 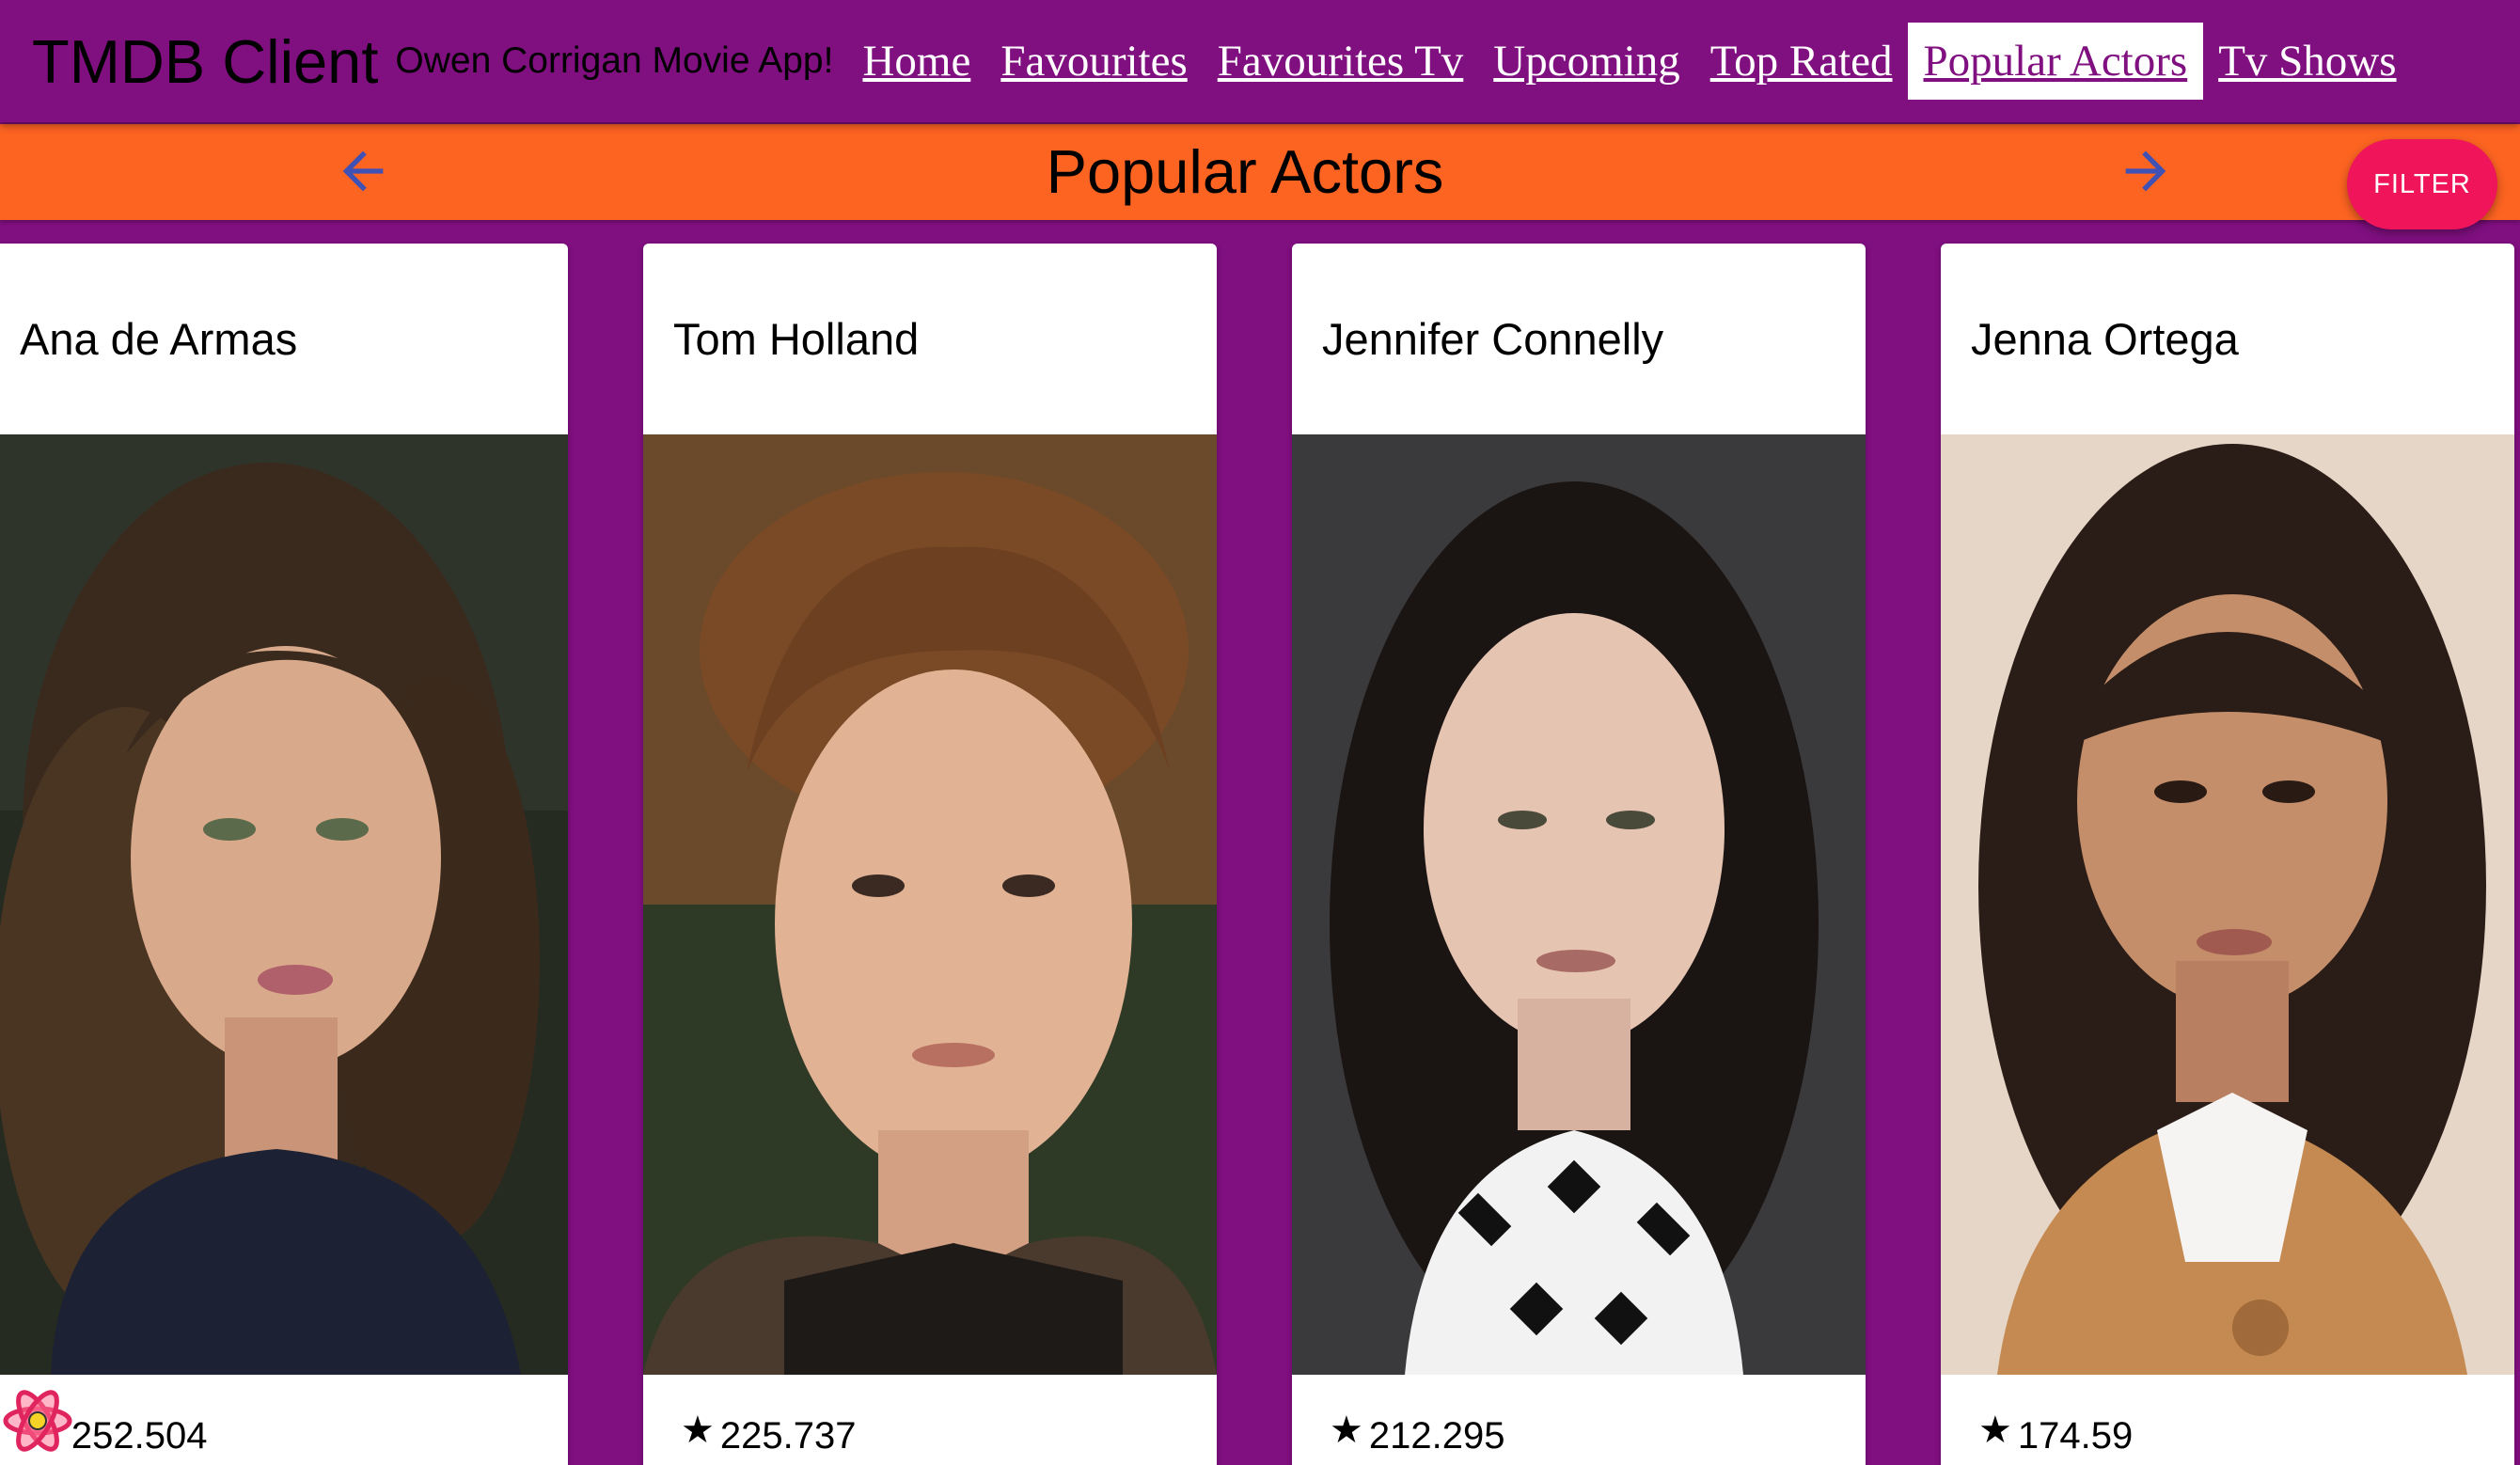 What do you see at coordinates (139, 1435) in the screenshot?
I see `popularity-value: 252.504` at bounding box center [139, 1435].